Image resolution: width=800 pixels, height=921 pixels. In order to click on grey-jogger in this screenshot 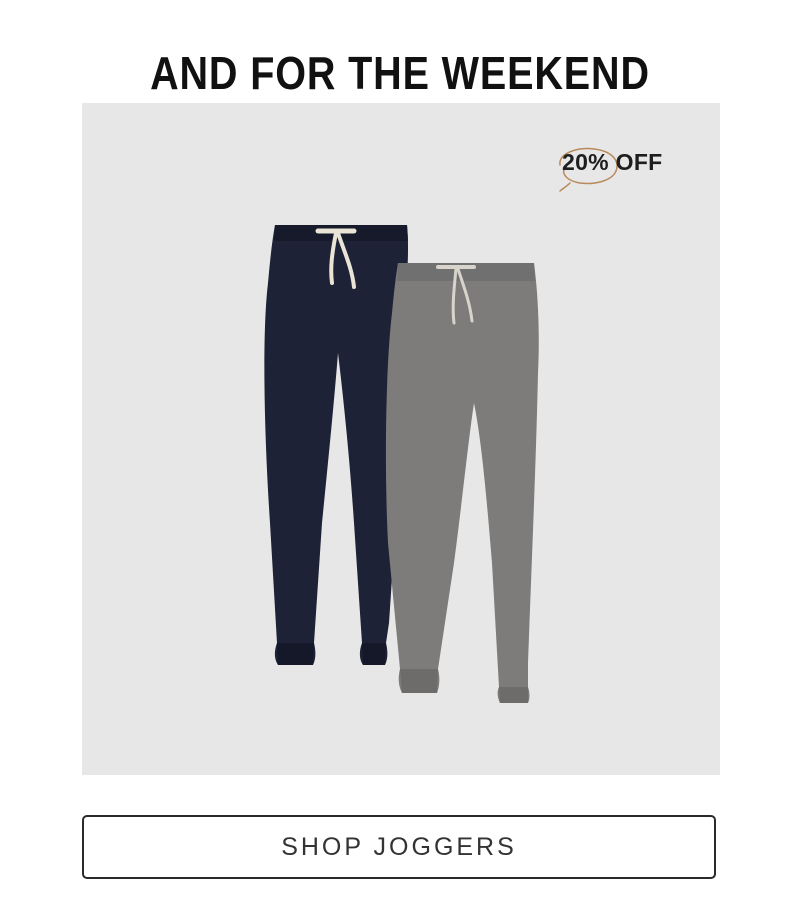, I will do `click(462, 483)`.